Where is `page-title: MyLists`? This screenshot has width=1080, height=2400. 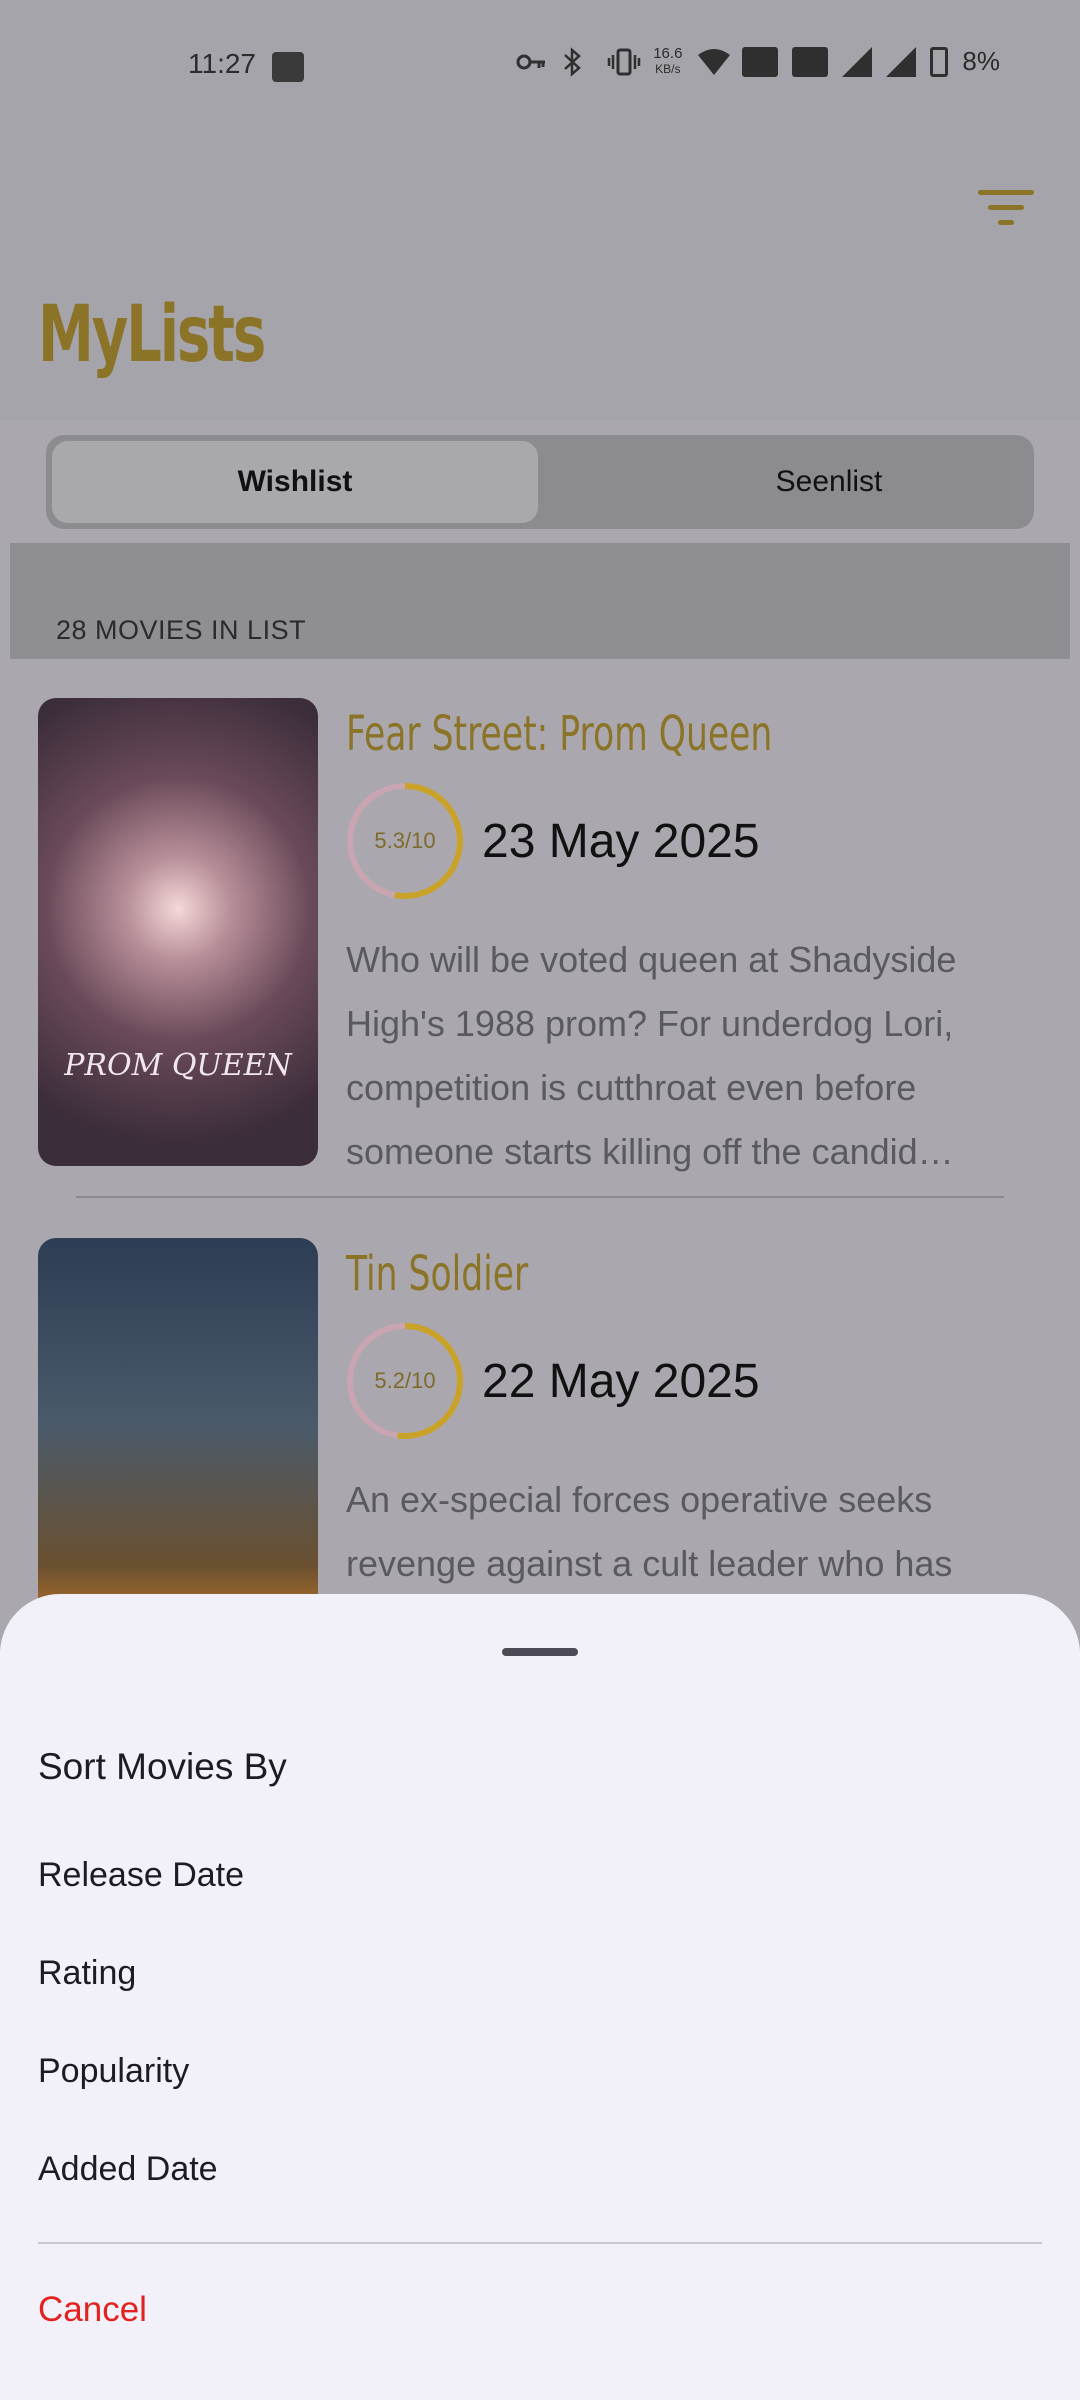 page-title: MyLists is located at coordinates (152, 335).